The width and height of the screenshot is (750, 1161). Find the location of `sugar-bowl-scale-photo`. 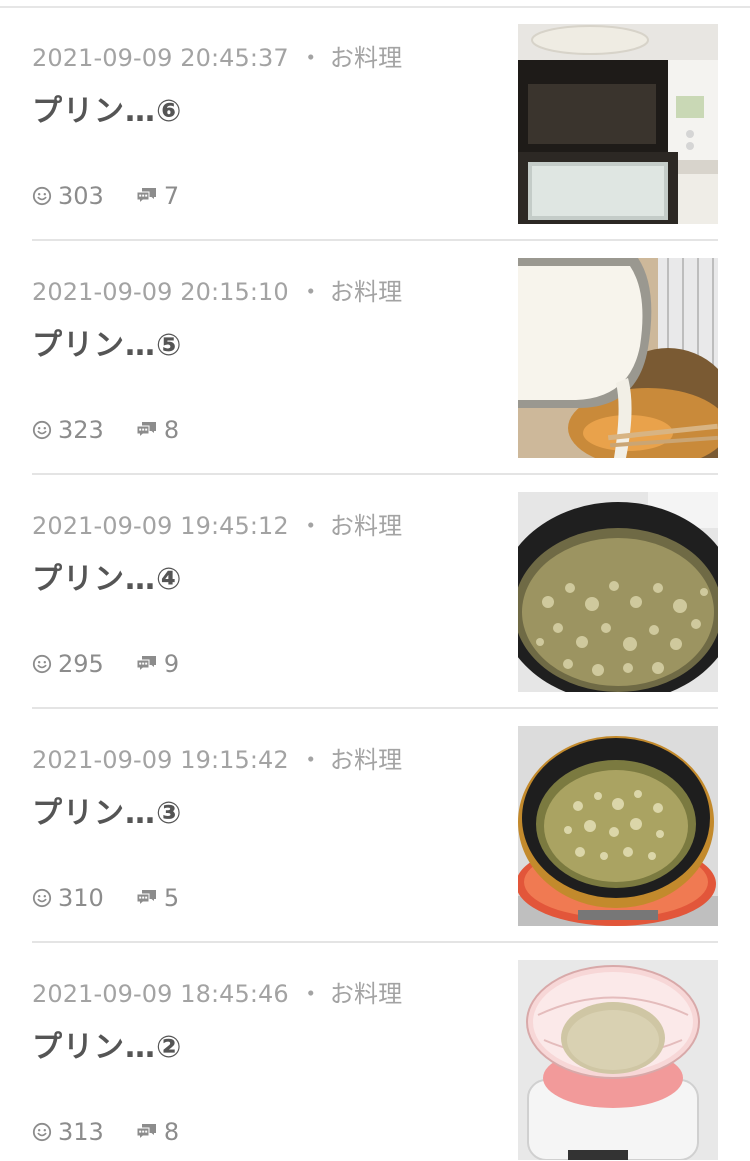

sugar-bowl-scale-photo is located at coordinates (618, 1060).